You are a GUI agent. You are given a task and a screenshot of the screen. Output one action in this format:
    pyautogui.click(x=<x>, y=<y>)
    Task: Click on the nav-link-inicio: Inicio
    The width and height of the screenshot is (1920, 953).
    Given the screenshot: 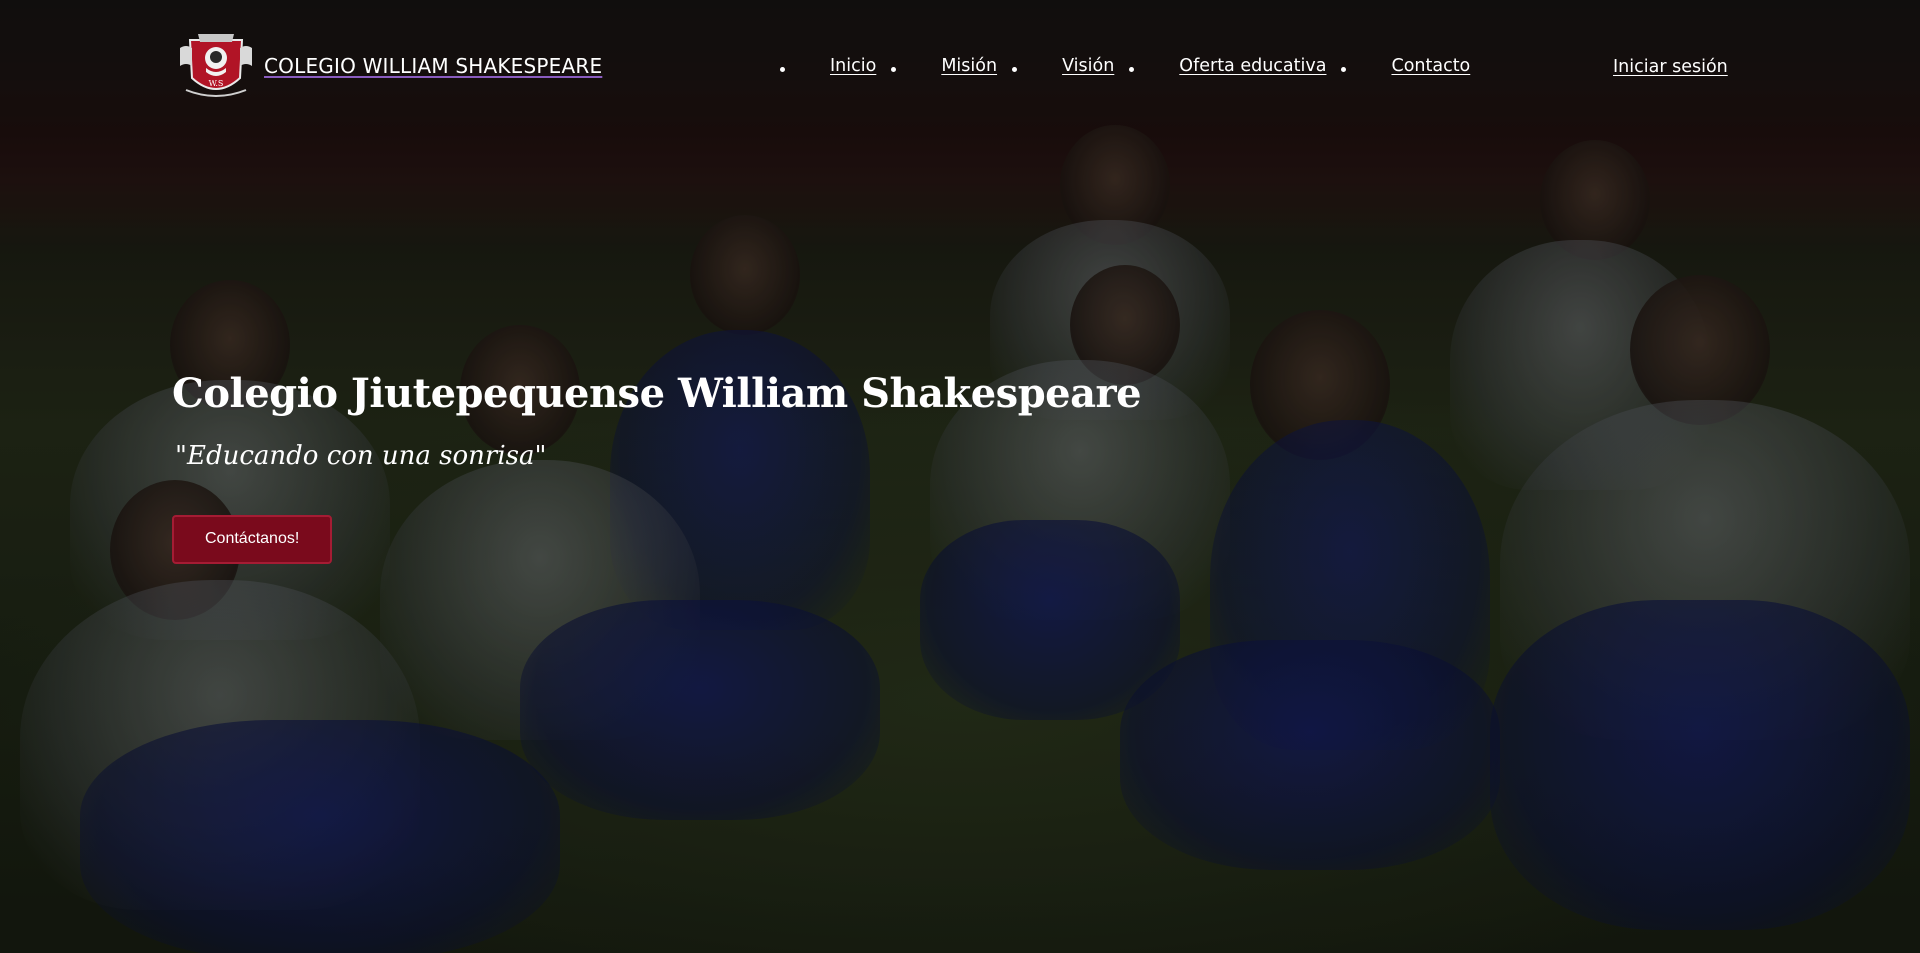 What is the action you would take?
    pyautogui.click(x=853, y=66)
    